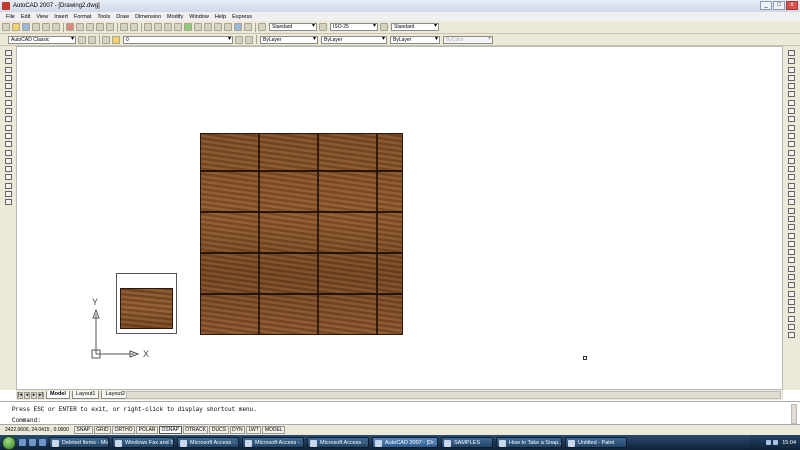  Describe the element at coordinates (791, 335) in the screenshot. I see `dimension-style-icon` at that location.